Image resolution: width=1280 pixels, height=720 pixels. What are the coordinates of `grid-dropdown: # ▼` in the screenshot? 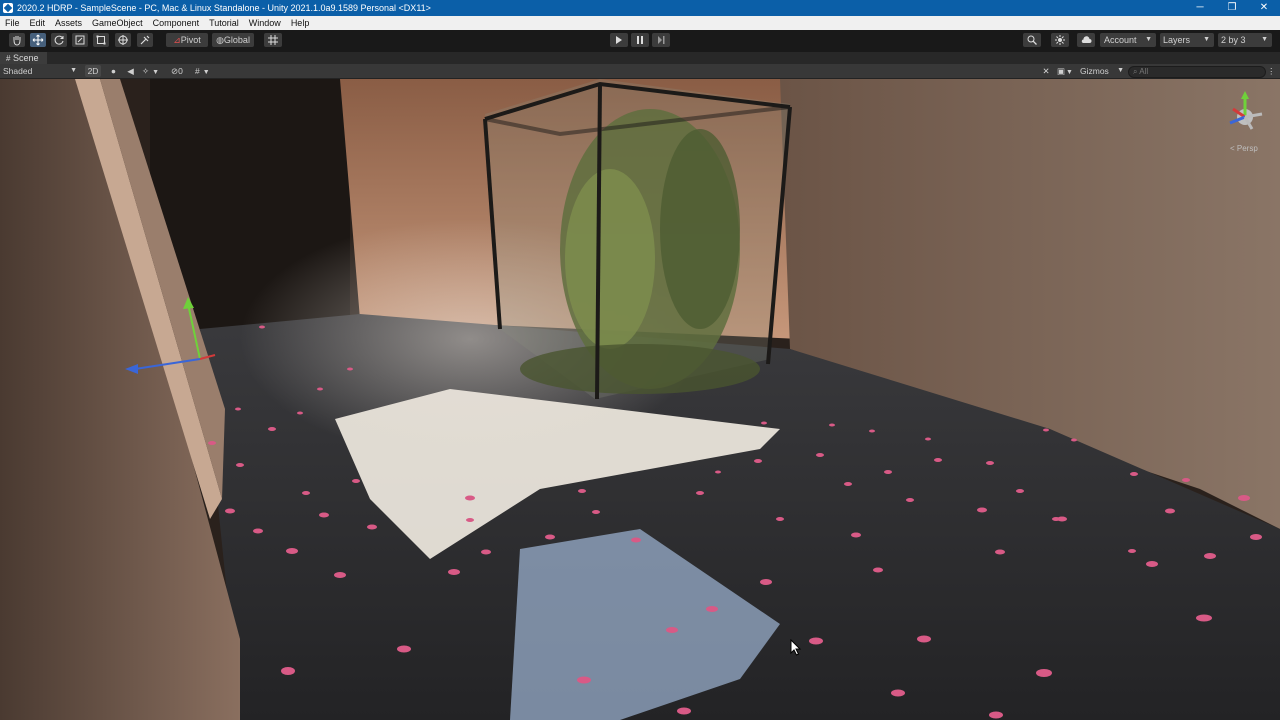 It's located at (206, 71).